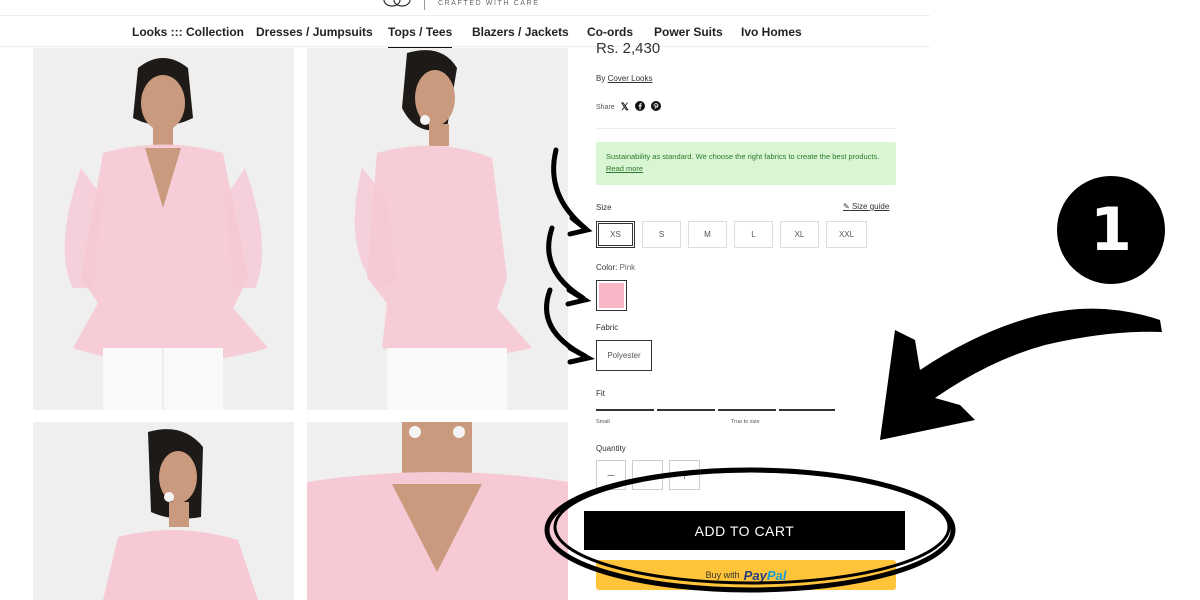 The image size is (1200, 600). Describe the element at coordinates (420, 37) in the screenshot. I see `nav-item-tops-tees: Tops / Tees` at that location.